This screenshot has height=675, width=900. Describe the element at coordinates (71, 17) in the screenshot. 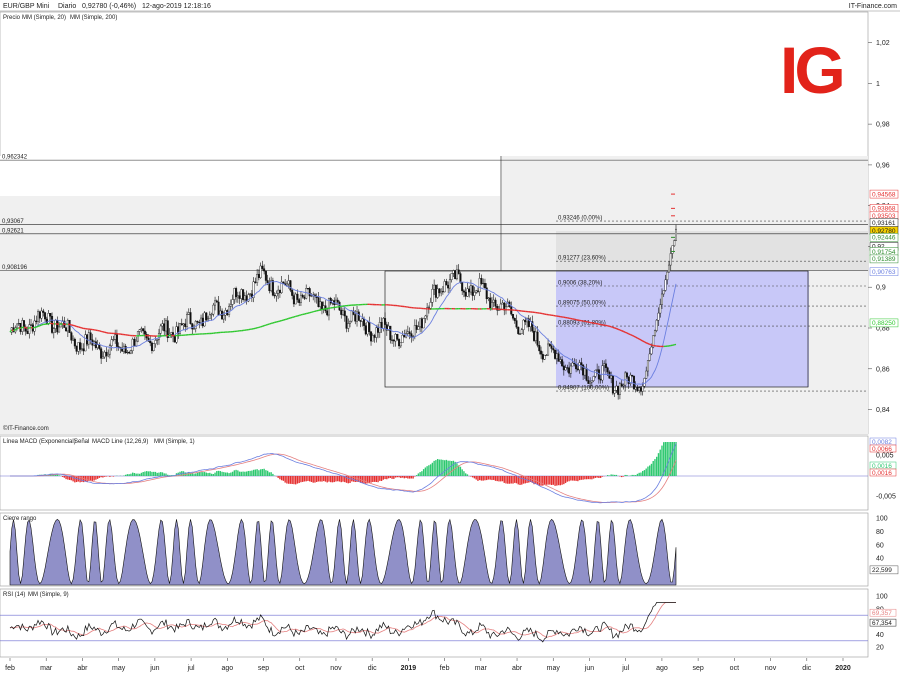

I see `price-legend: Precio MM (Simple, 20) MM (Simple, 200)` at that location.